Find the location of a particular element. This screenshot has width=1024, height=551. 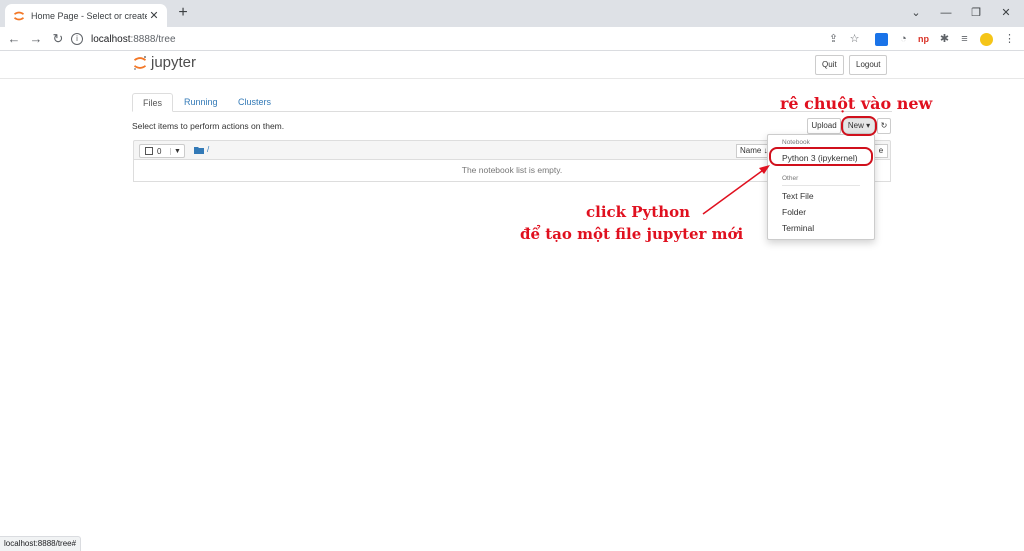

arrow-line is located at coordinates (734, 191).